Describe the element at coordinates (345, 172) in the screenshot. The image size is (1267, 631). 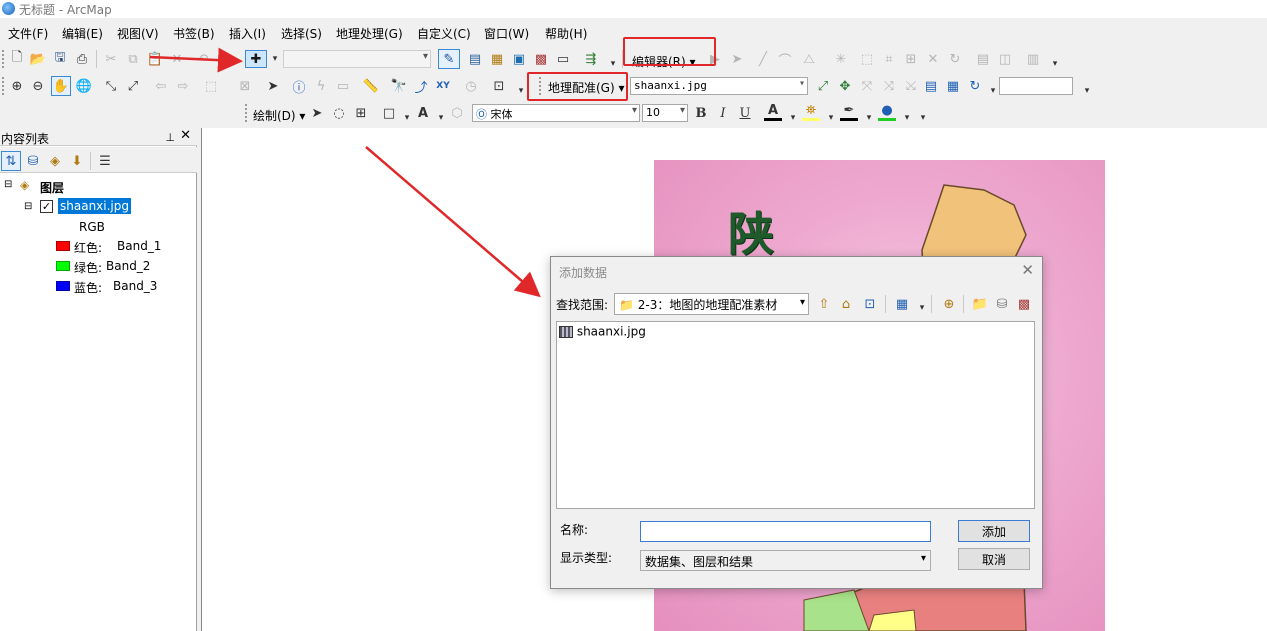
I see `annotation-arrows` at that location.